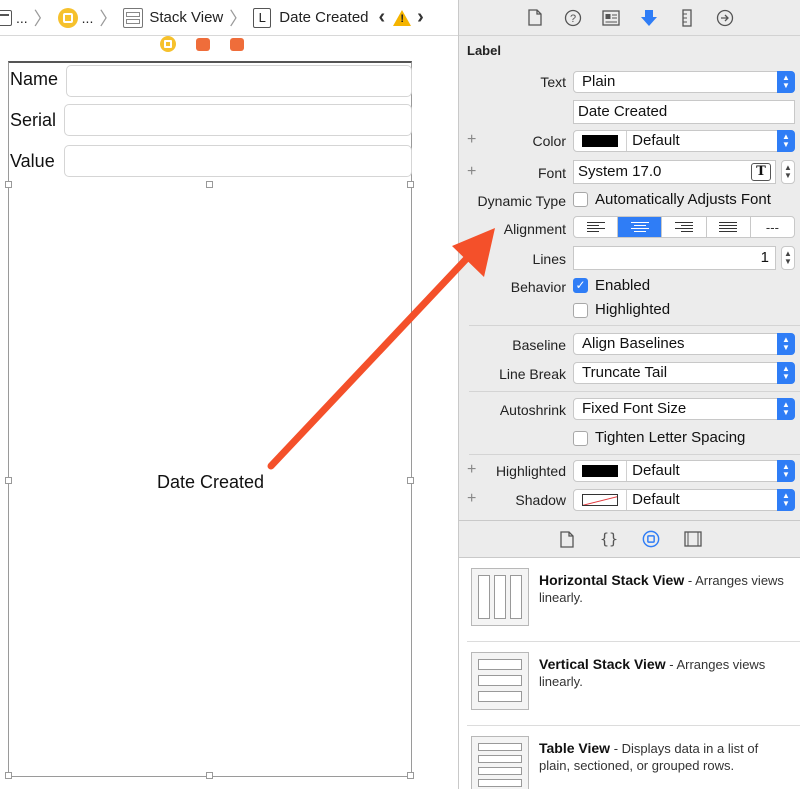  What do you see at coordinates (600, 500) in the screenshot?
I see `no-color-swatch` at bounding box center [600, 500].